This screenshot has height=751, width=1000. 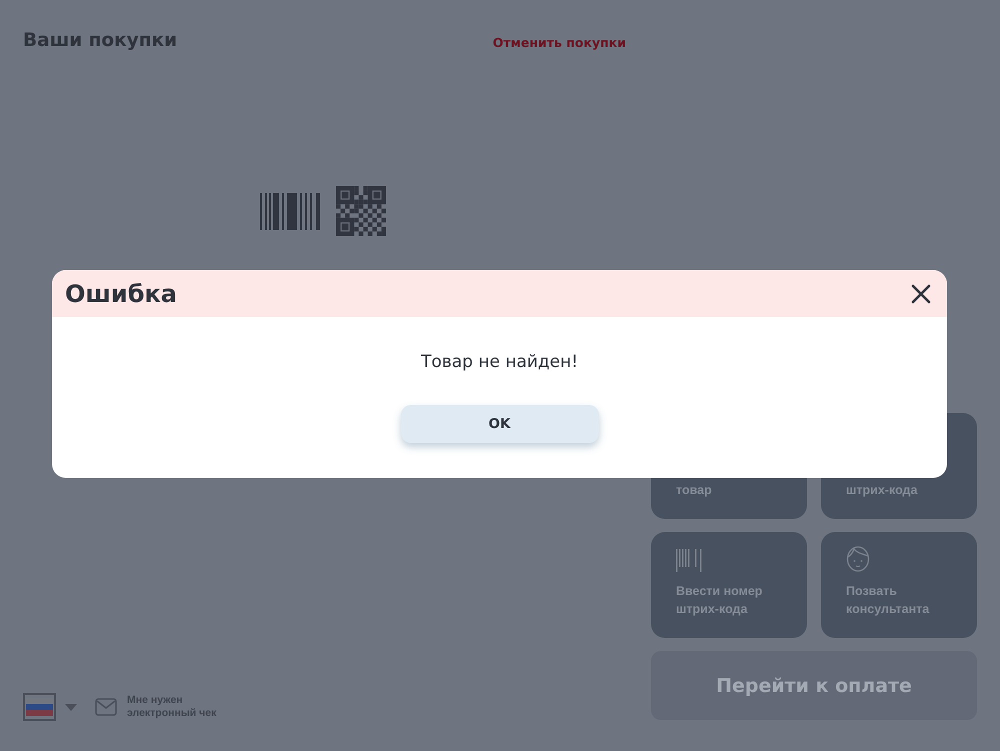 I want to click on flag-icon, so click(x=39, y=707).